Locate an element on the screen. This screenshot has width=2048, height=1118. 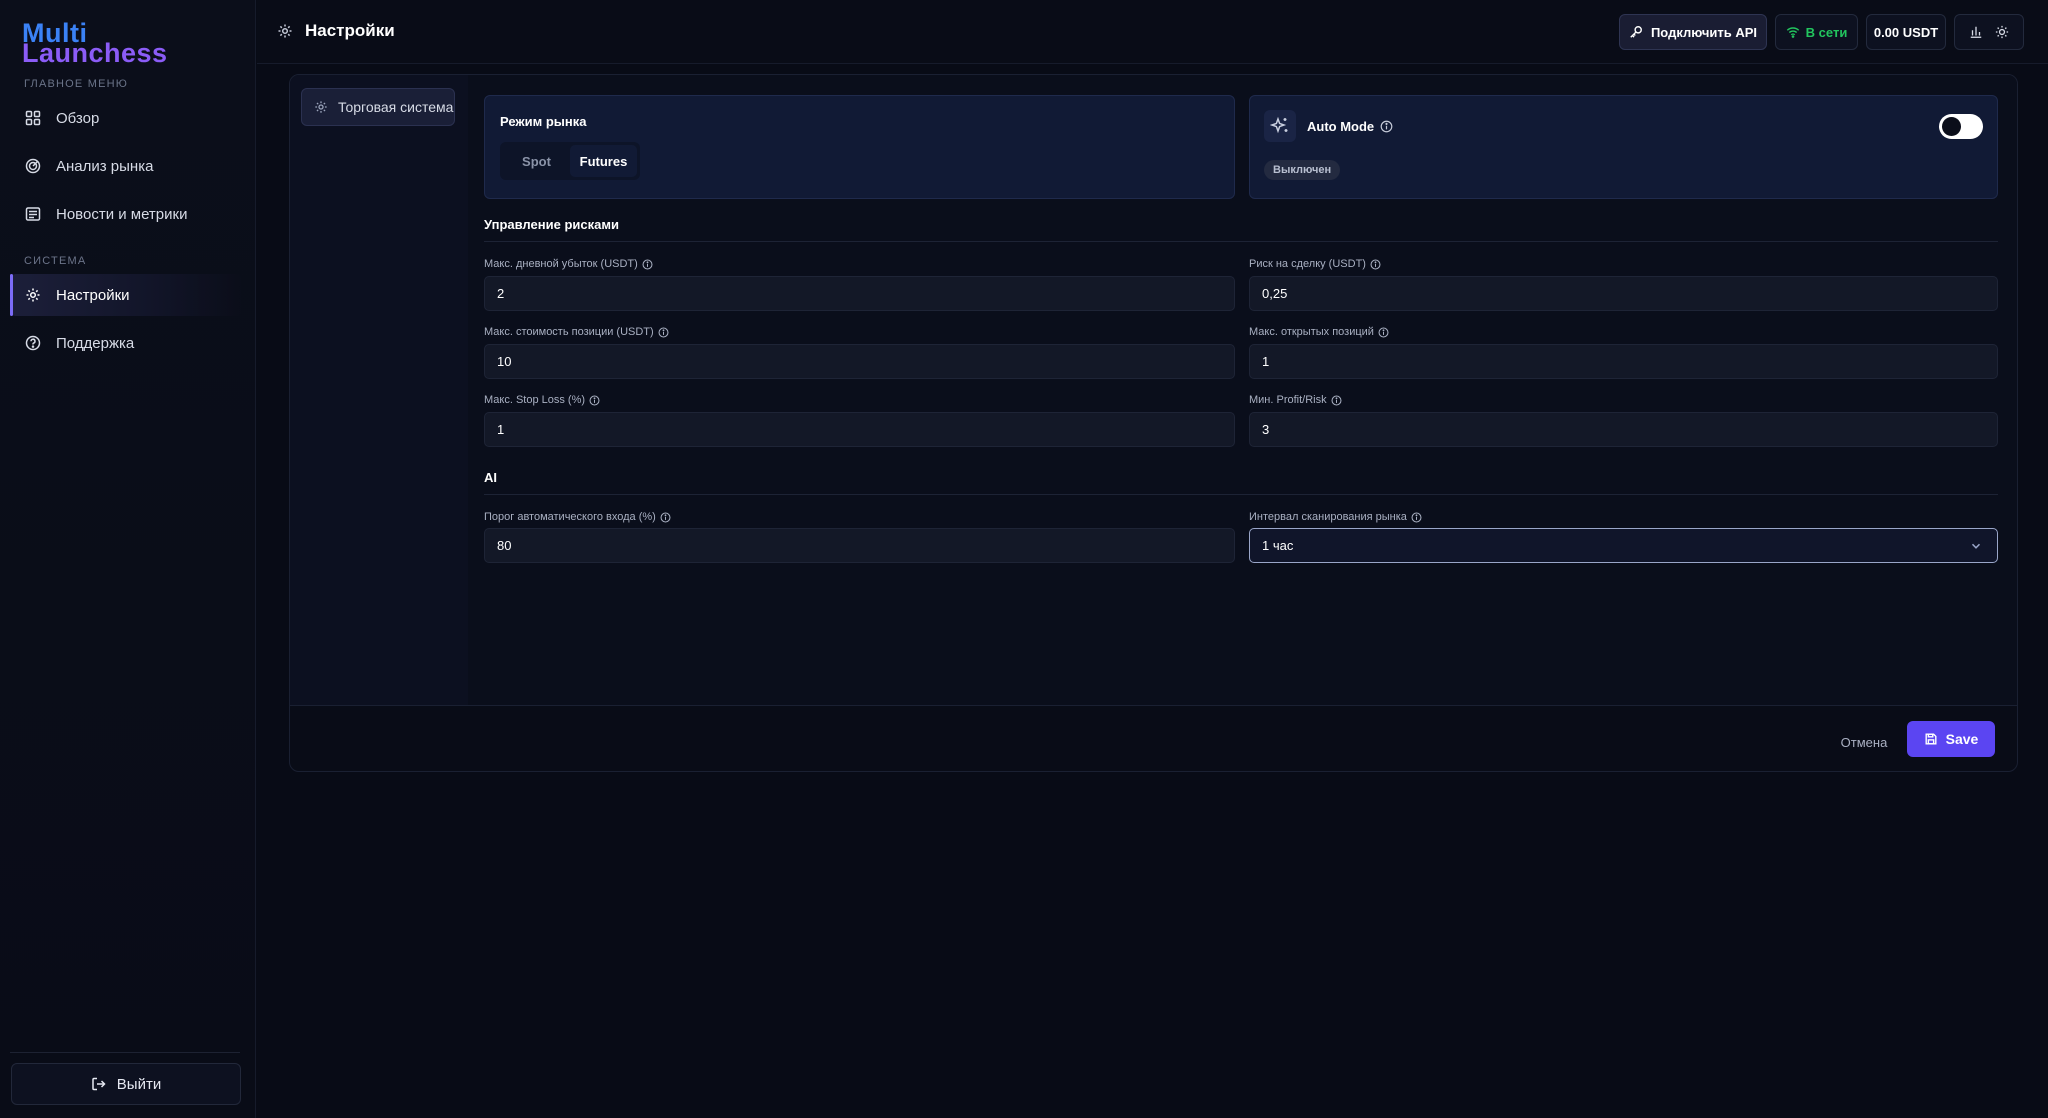
page-title: Настройки is located at coordinates (336, 31).